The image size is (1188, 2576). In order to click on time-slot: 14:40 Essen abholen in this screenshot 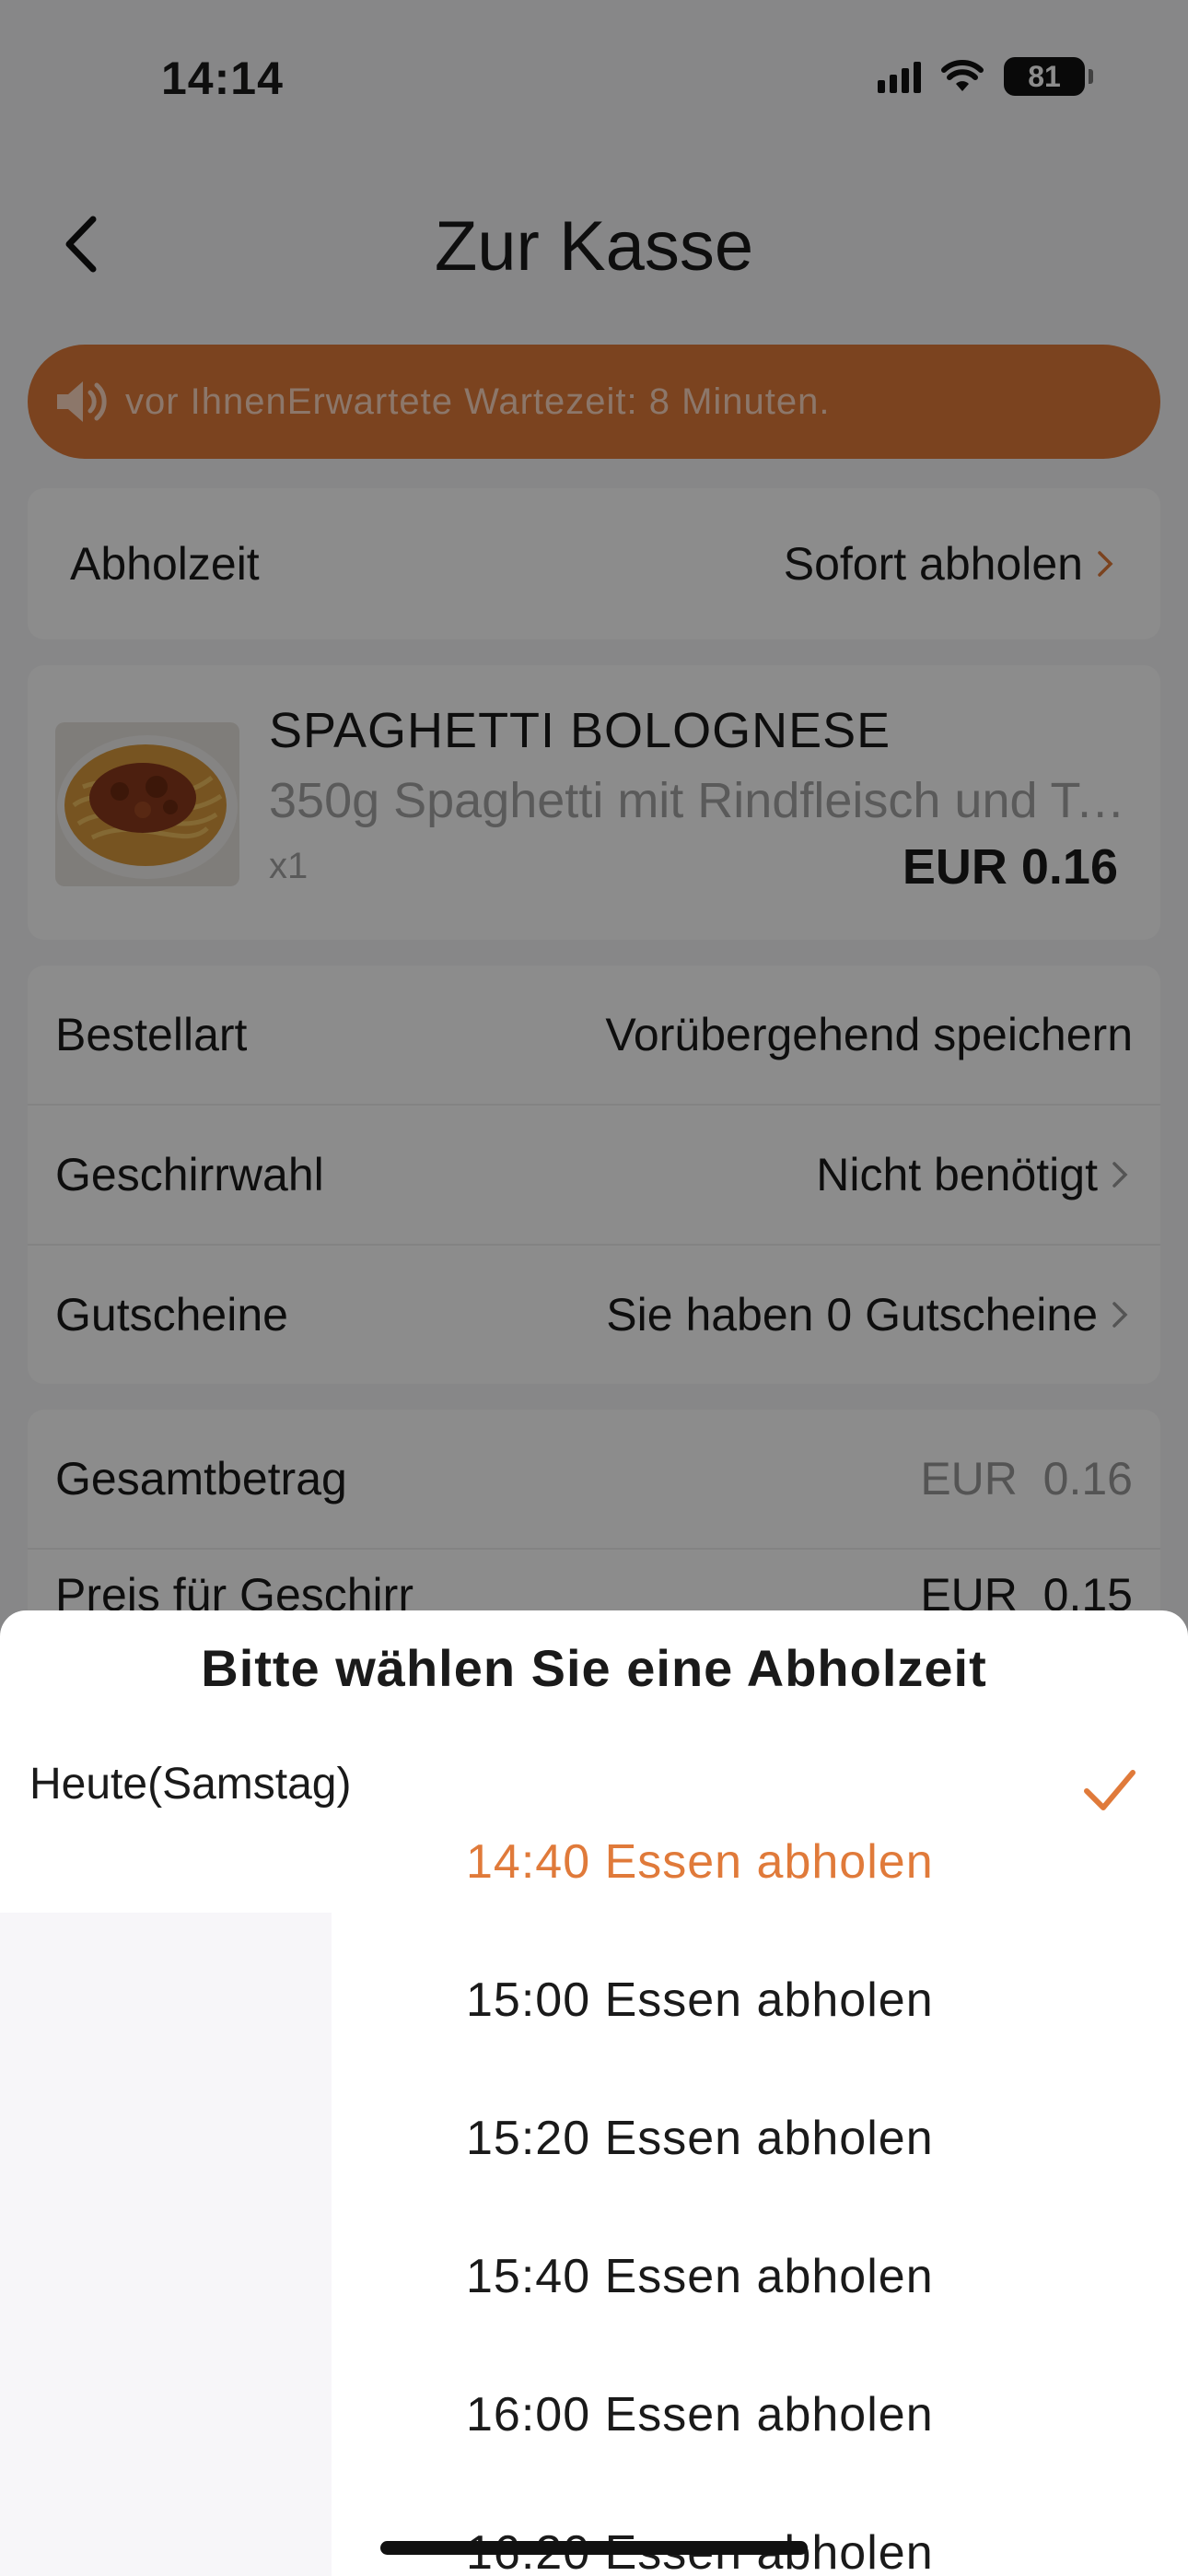, I will do `click(797, 1862)`.